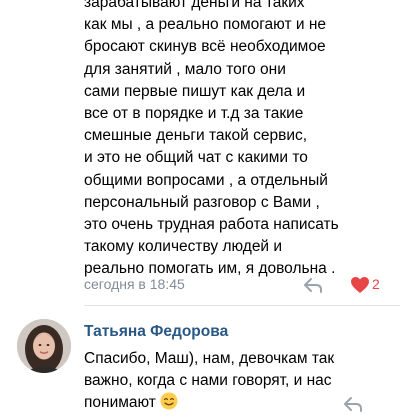 The image size is (400, 419). Describe the element at coordinates (205, 47) in the screenshot. I see `comment-text-line: бросают скинув всё необходимое` at that location.